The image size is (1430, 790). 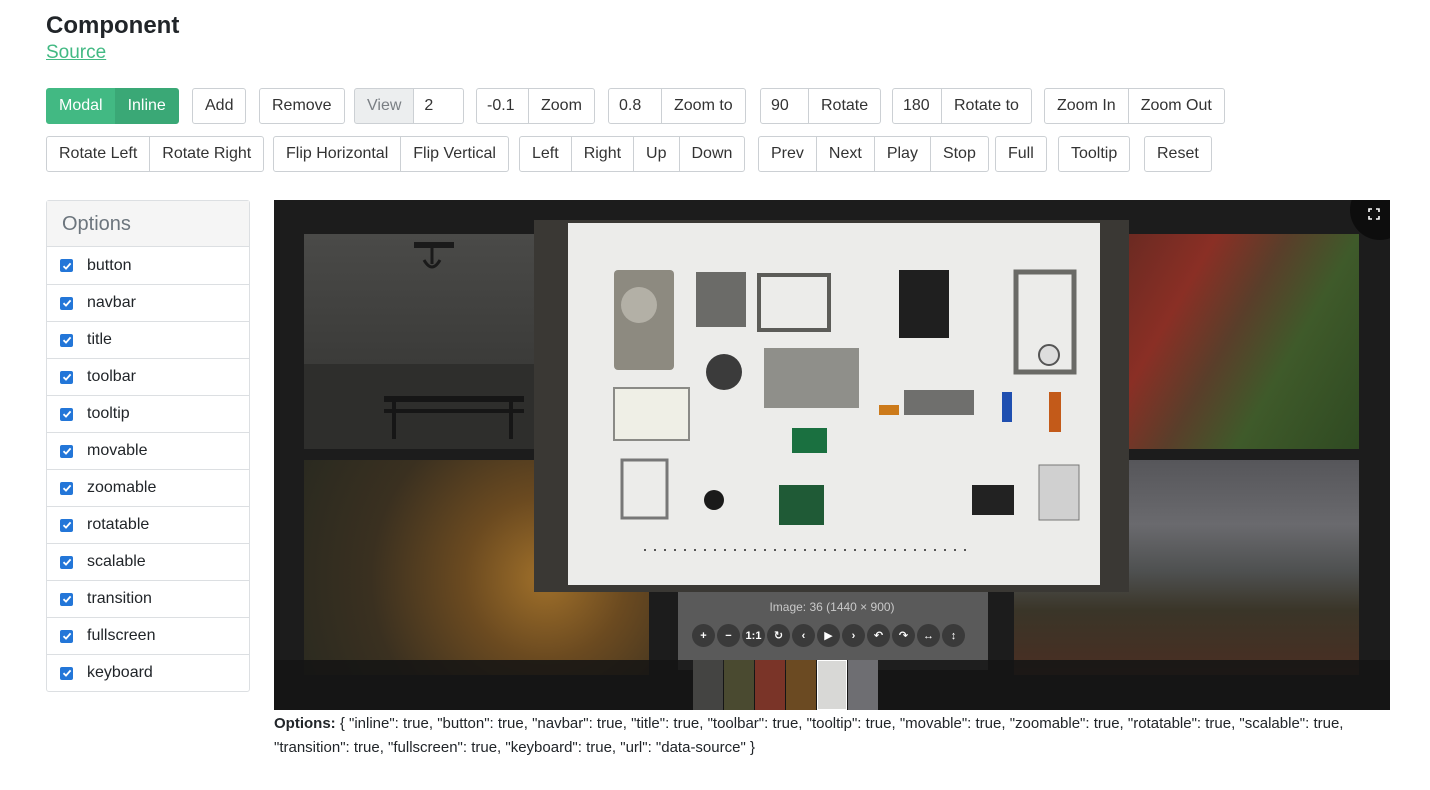 I want to click on view-addon: View, so click(x=384, y=106).